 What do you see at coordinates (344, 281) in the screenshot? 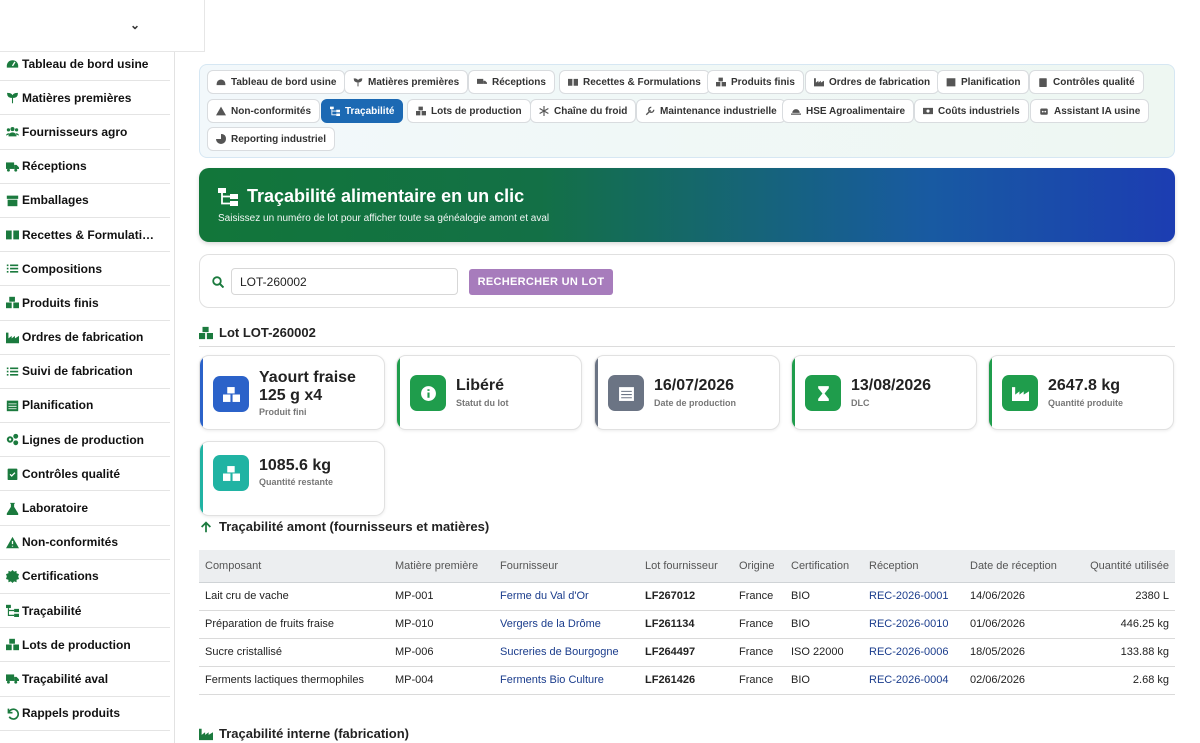
I see `lot-search-input` at bounding box center [344, 281].